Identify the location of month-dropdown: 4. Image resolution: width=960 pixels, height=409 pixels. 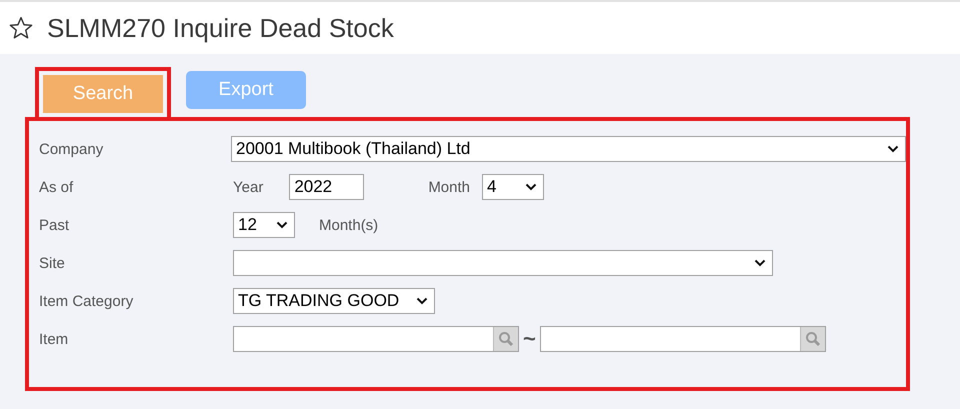
(513, 187).